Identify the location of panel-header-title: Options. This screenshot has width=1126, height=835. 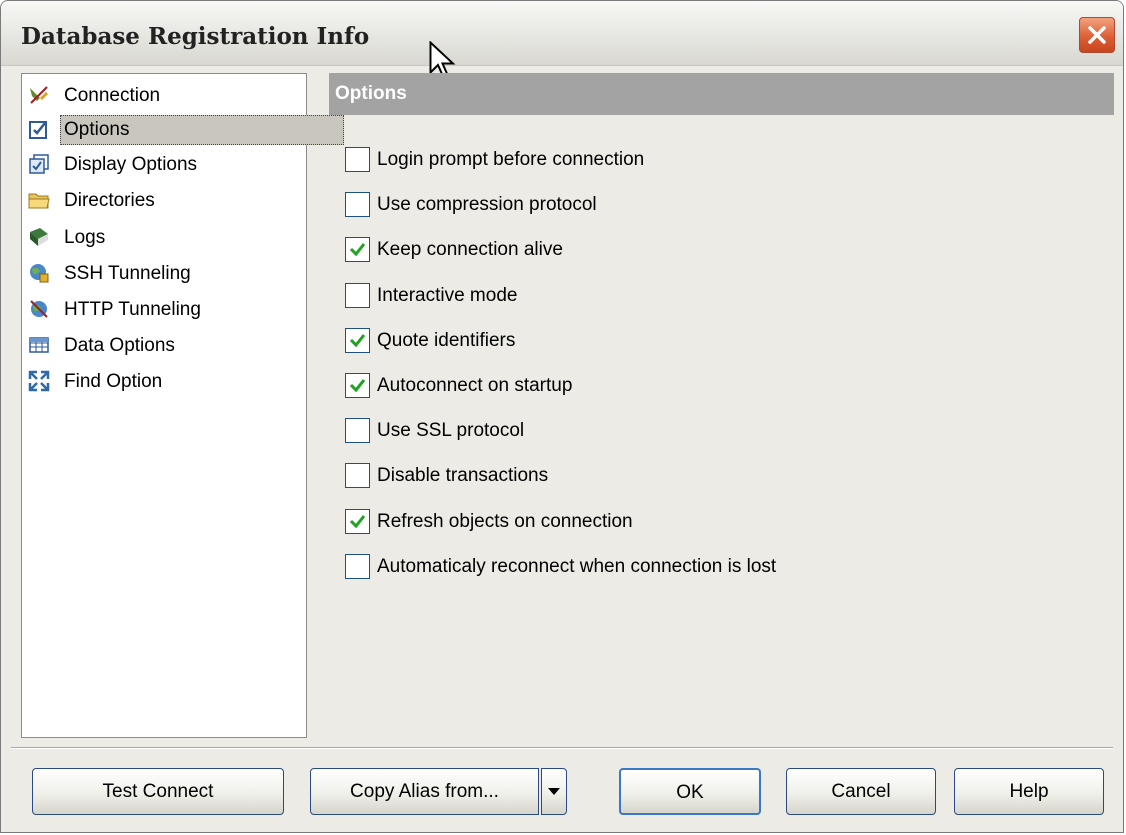
(371, 93).